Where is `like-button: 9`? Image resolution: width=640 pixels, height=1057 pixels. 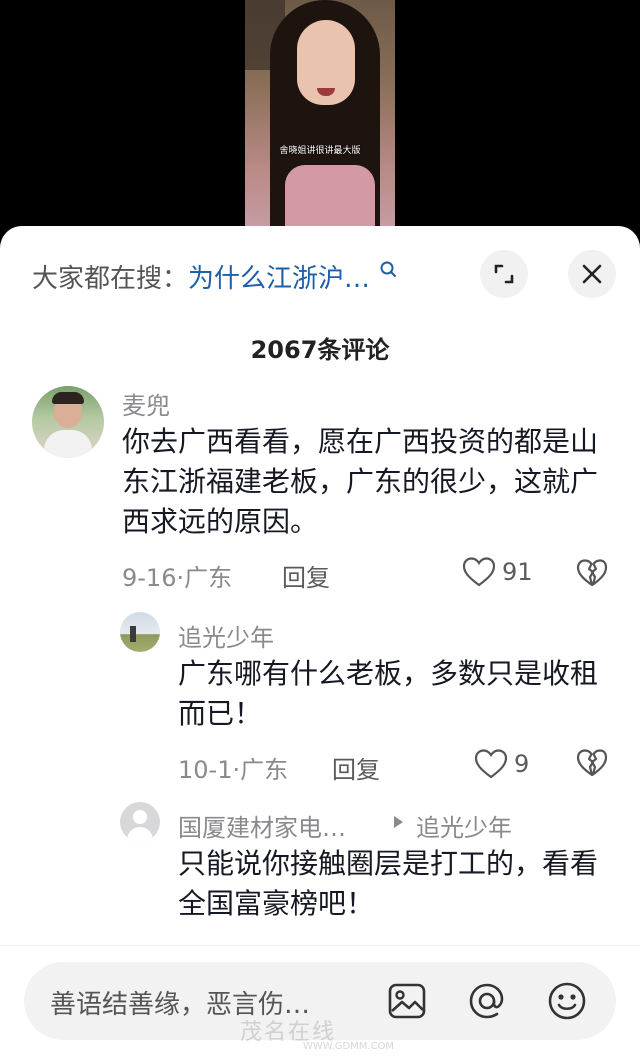
like-button: 9 is located at coordinates (501, 764).